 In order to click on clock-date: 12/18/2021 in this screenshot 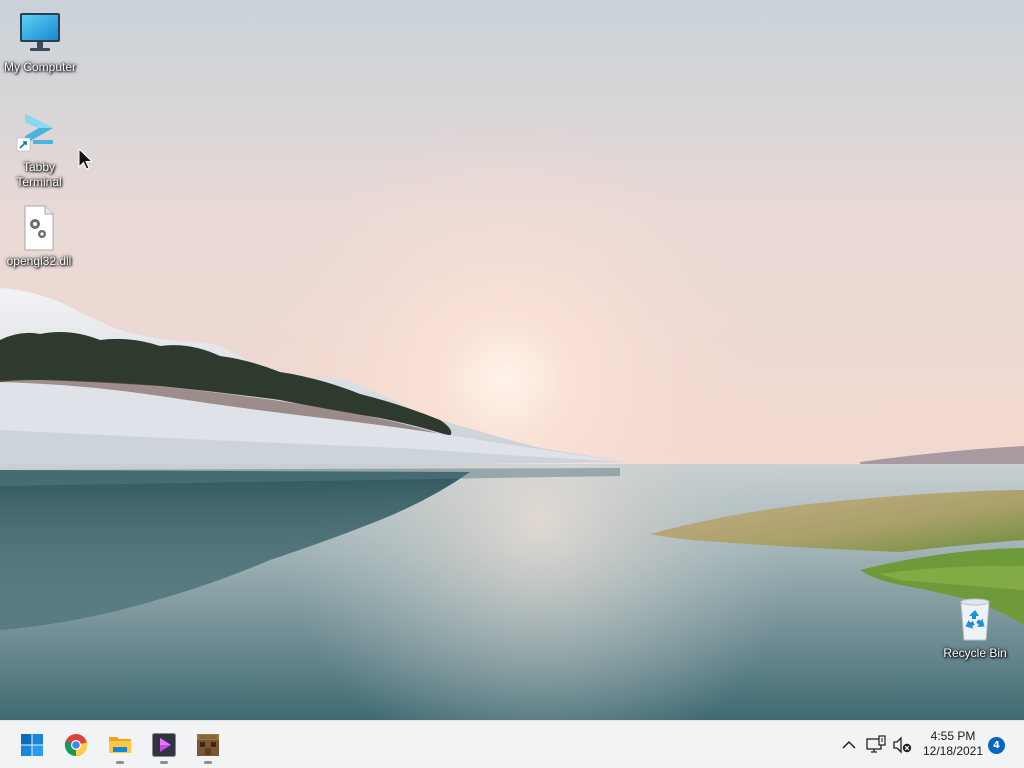, I will do `click(953, 751)`.